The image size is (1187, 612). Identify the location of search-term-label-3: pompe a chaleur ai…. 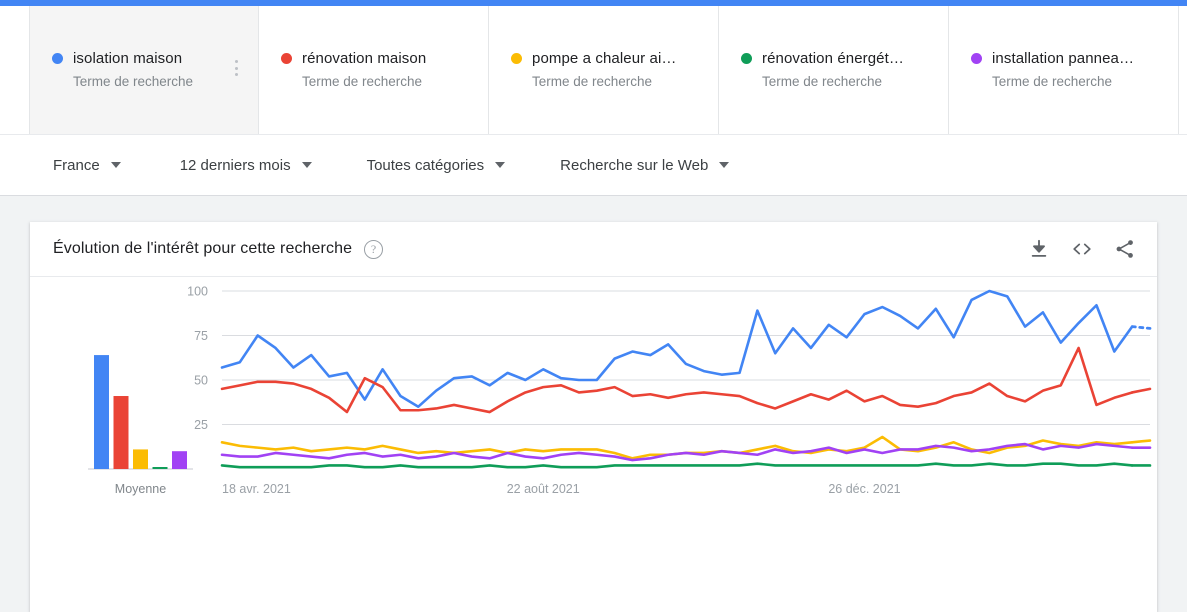
(604, 58).